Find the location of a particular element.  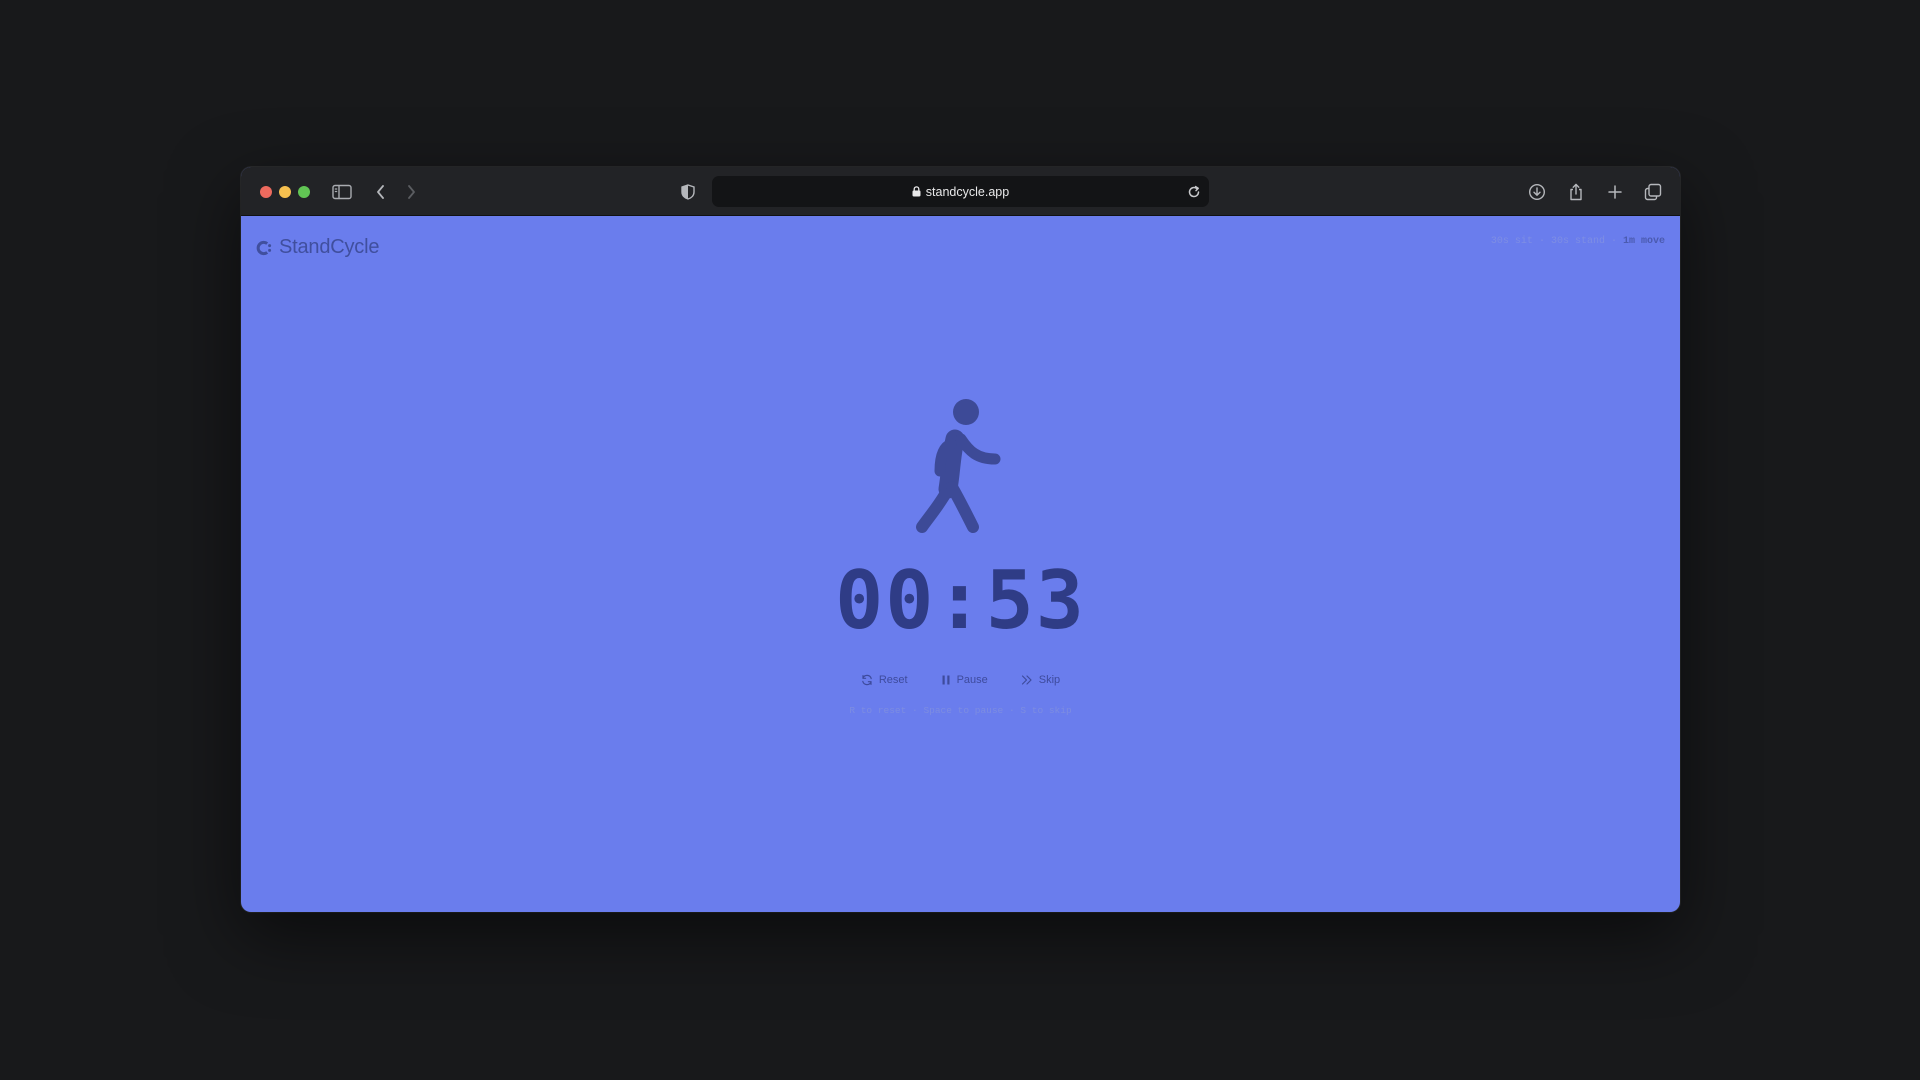

walking-person-icon is located at coordinates (958, 466).